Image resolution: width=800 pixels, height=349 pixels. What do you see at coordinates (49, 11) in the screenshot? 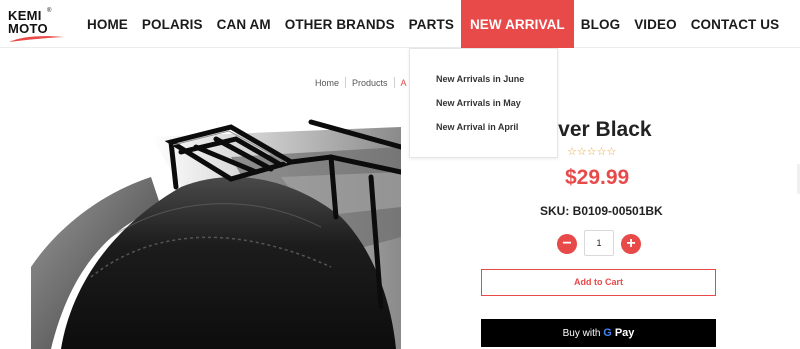
I see `logo-registered-mark: ®` at bounding box center [49, 11].